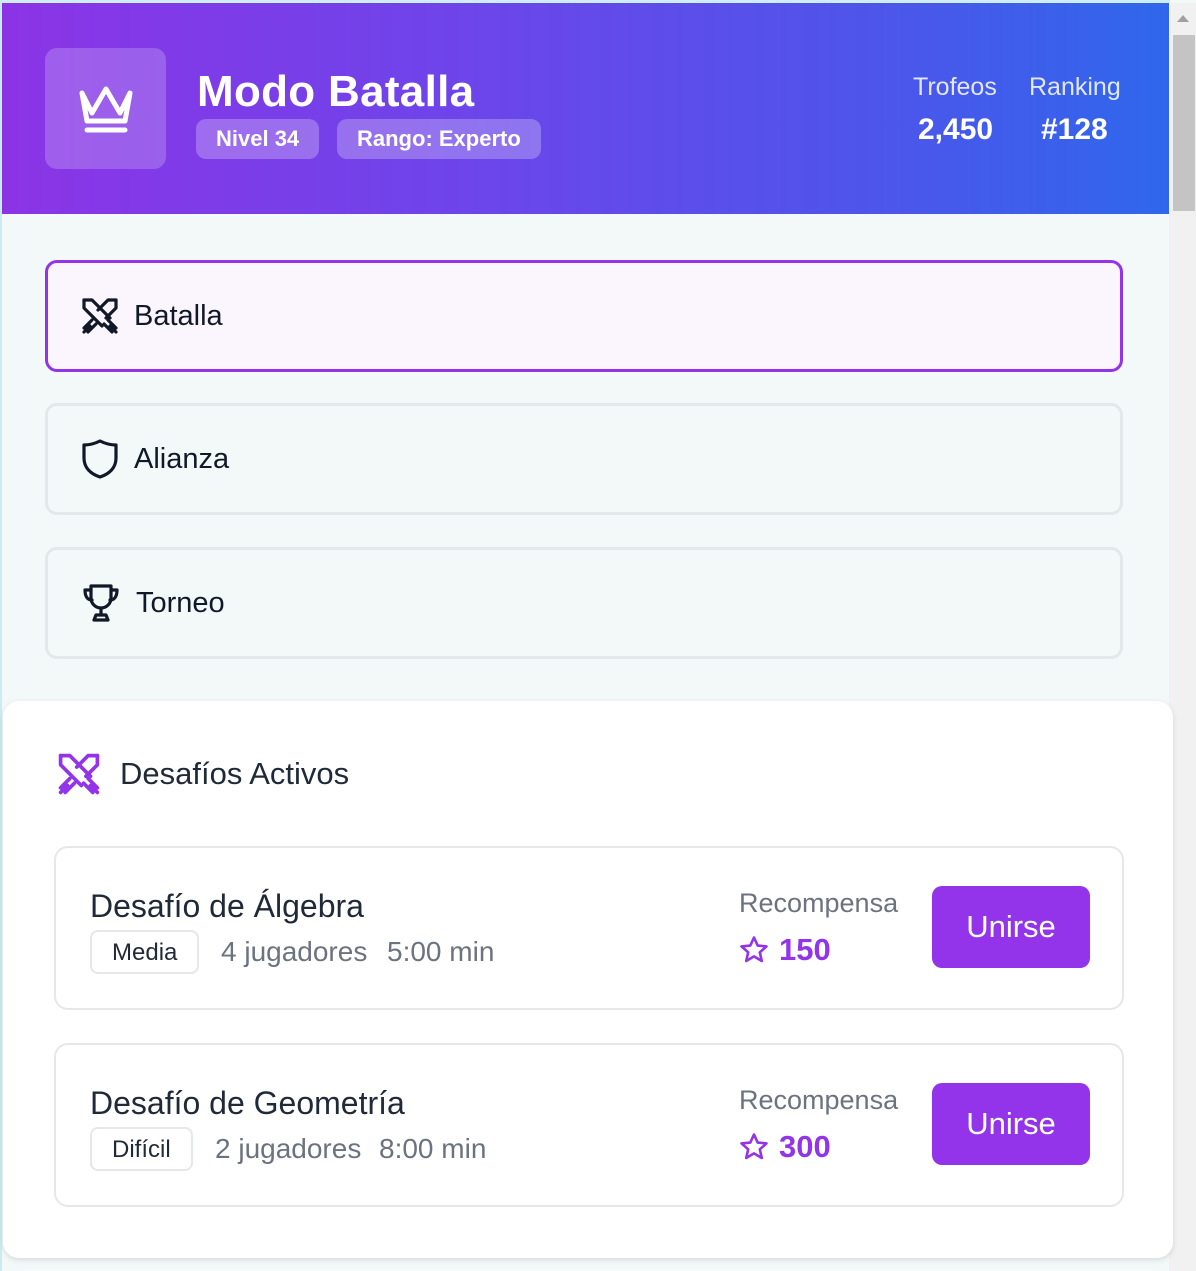 The height and width of the screenshot is (1271, 1196). Describe the element at coordinates (584, 603) in the screenshot. I see `mode-tournament: Torneo` at that location.